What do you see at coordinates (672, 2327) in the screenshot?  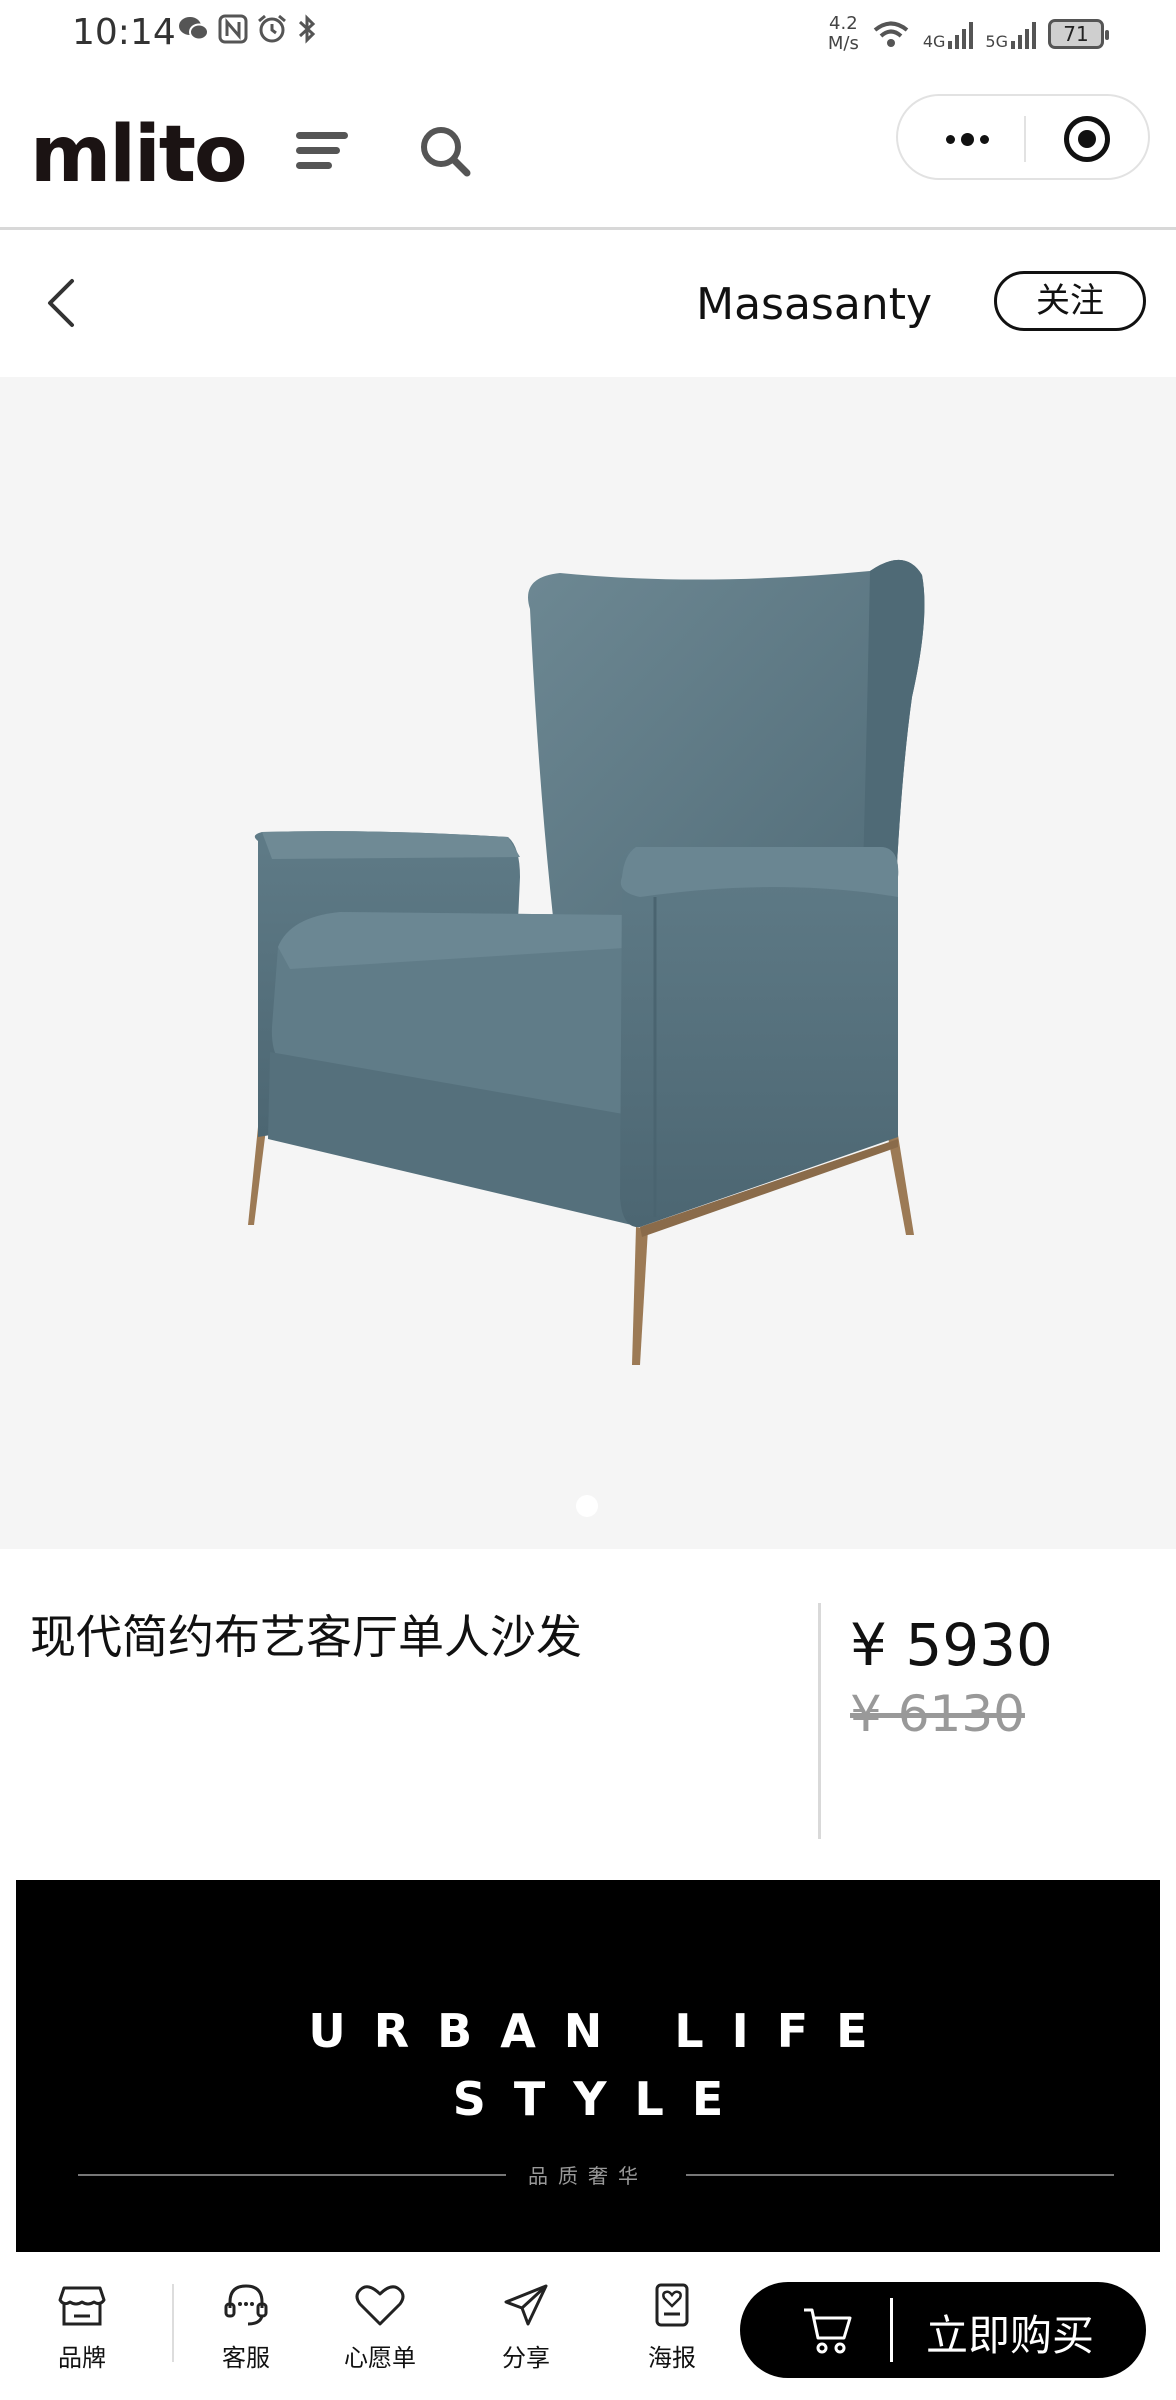 I see `poster-button: 海报` at bounding box center [672, 2327].